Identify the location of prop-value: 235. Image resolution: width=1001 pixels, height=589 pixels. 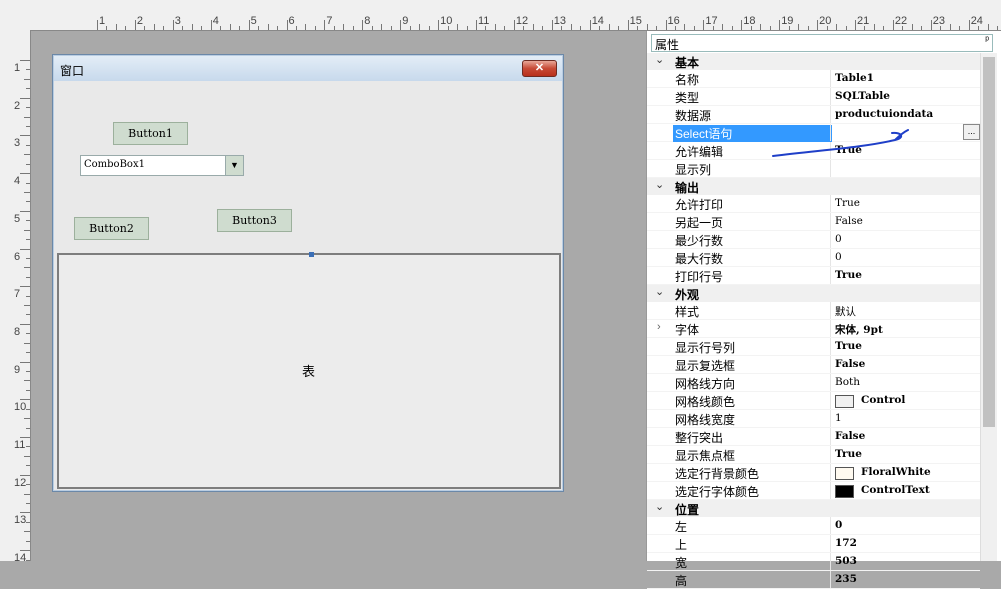
(846, 579).